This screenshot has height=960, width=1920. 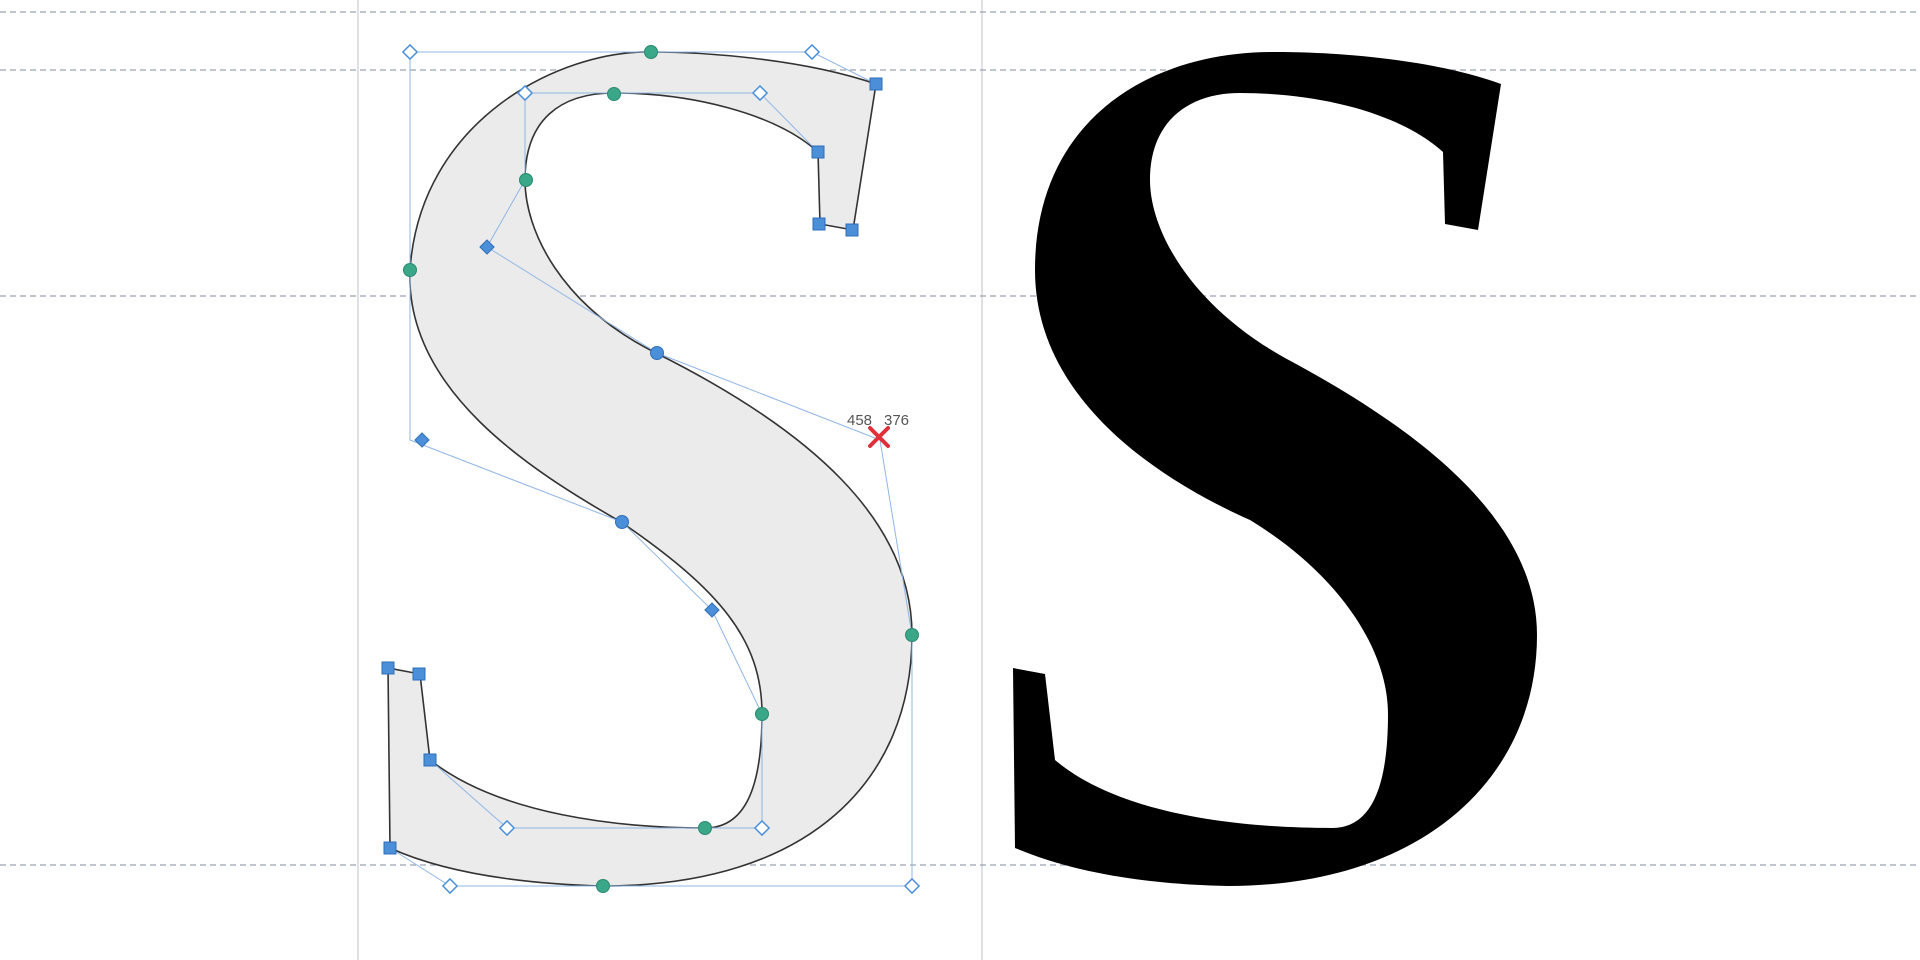 What do you see at coordinates (878, 420) in the screenshot?
I see `coordinate-readout: 458 376` at bounding box center [878, 420].